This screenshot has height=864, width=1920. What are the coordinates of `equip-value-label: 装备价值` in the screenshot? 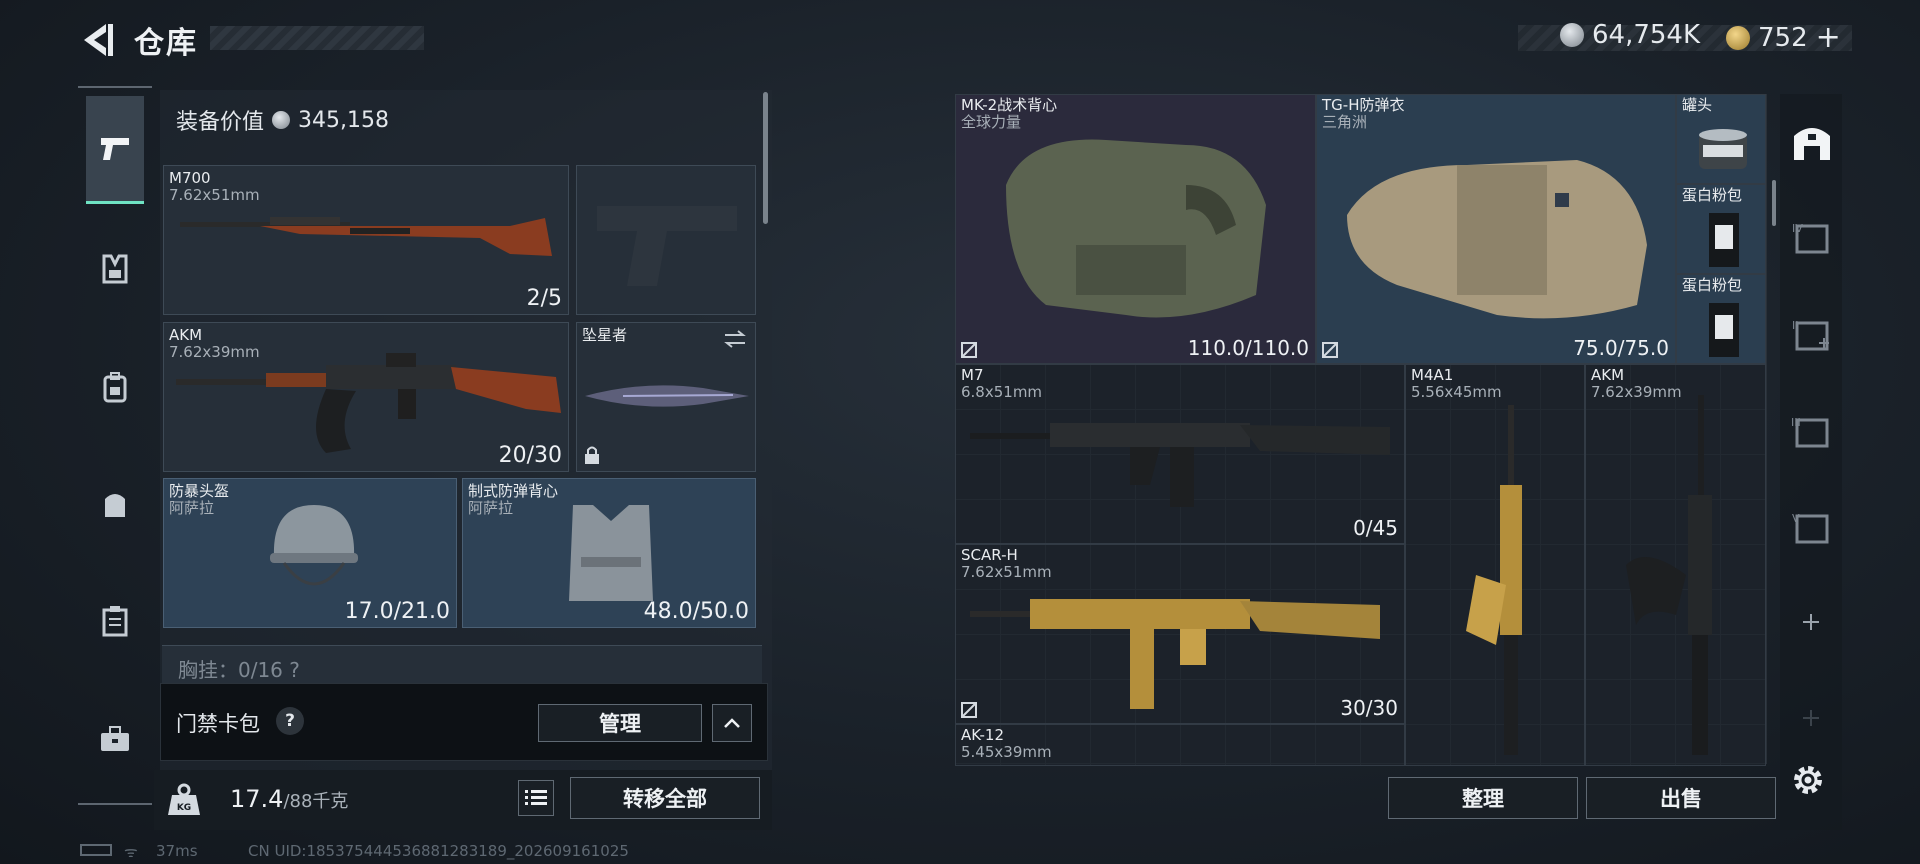 It's located at (220, 122).